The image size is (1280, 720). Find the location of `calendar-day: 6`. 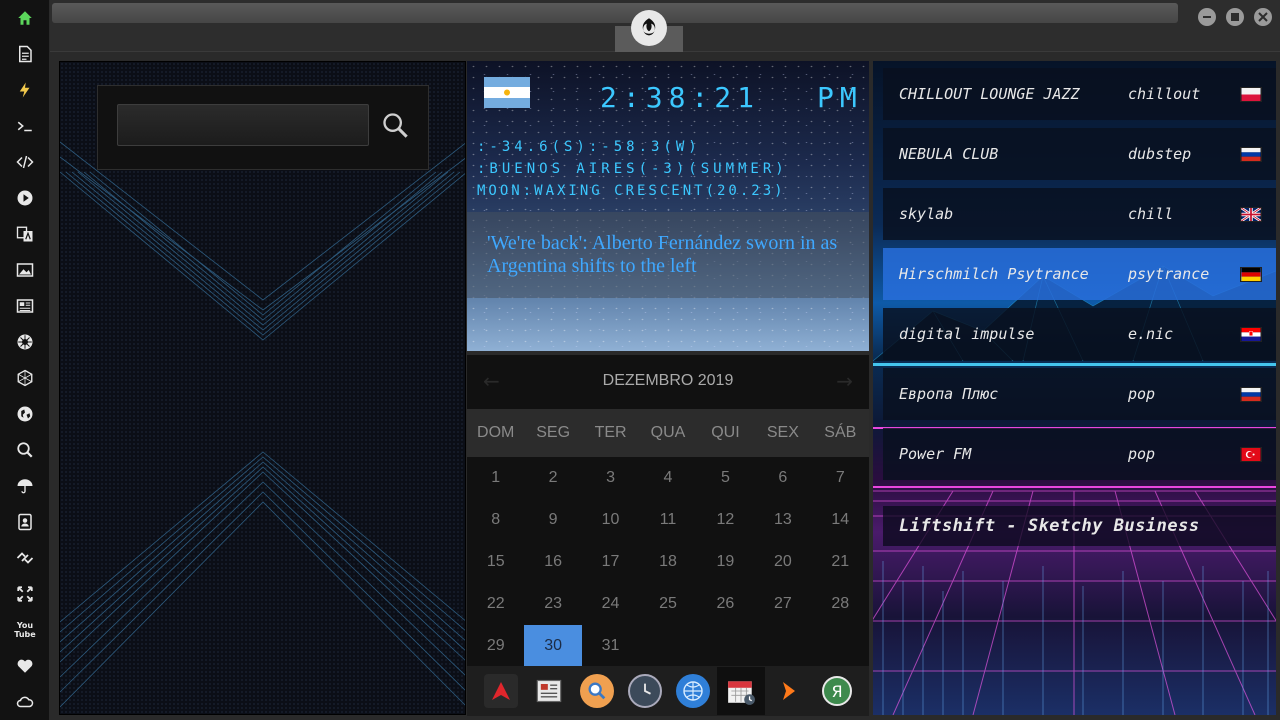

calendar-day: 6 is located at coordinates (782, 478).